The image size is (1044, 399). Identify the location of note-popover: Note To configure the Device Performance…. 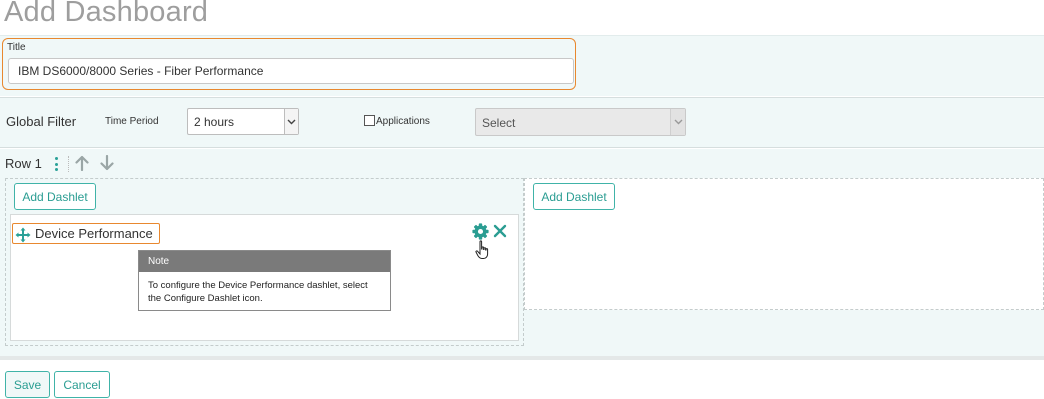
(264, 280).